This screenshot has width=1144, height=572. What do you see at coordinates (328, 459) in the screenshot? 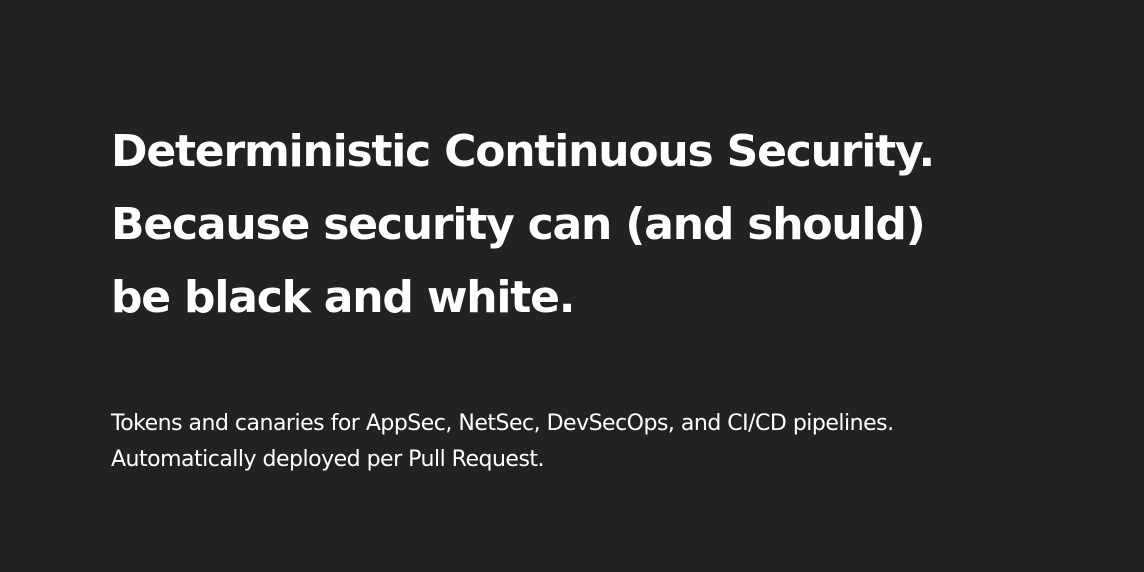
I see `subline-line-2: Automatically deployed per Pull Request.` at bounding box center [328, 459].